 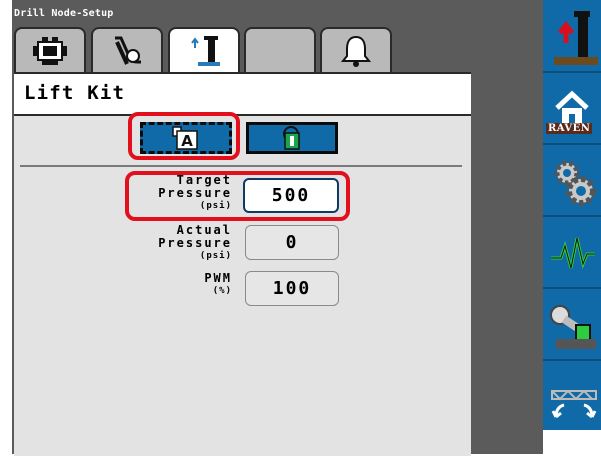 What do you see at coordinates (241, 166) in the screenshot?
I see `divider` at bounding box center [241, 166].